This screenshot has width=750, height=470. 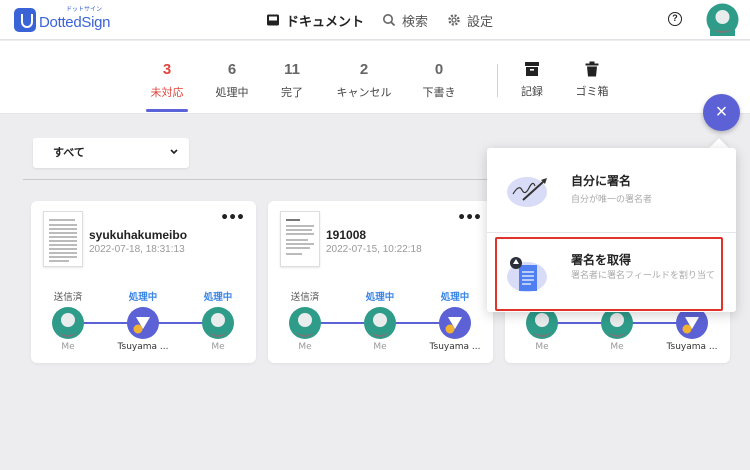 I want to click on signer-progress: 送信済 Me 処理中 Tsuyama ... 処理中 Me, so click(x=143, y=324).